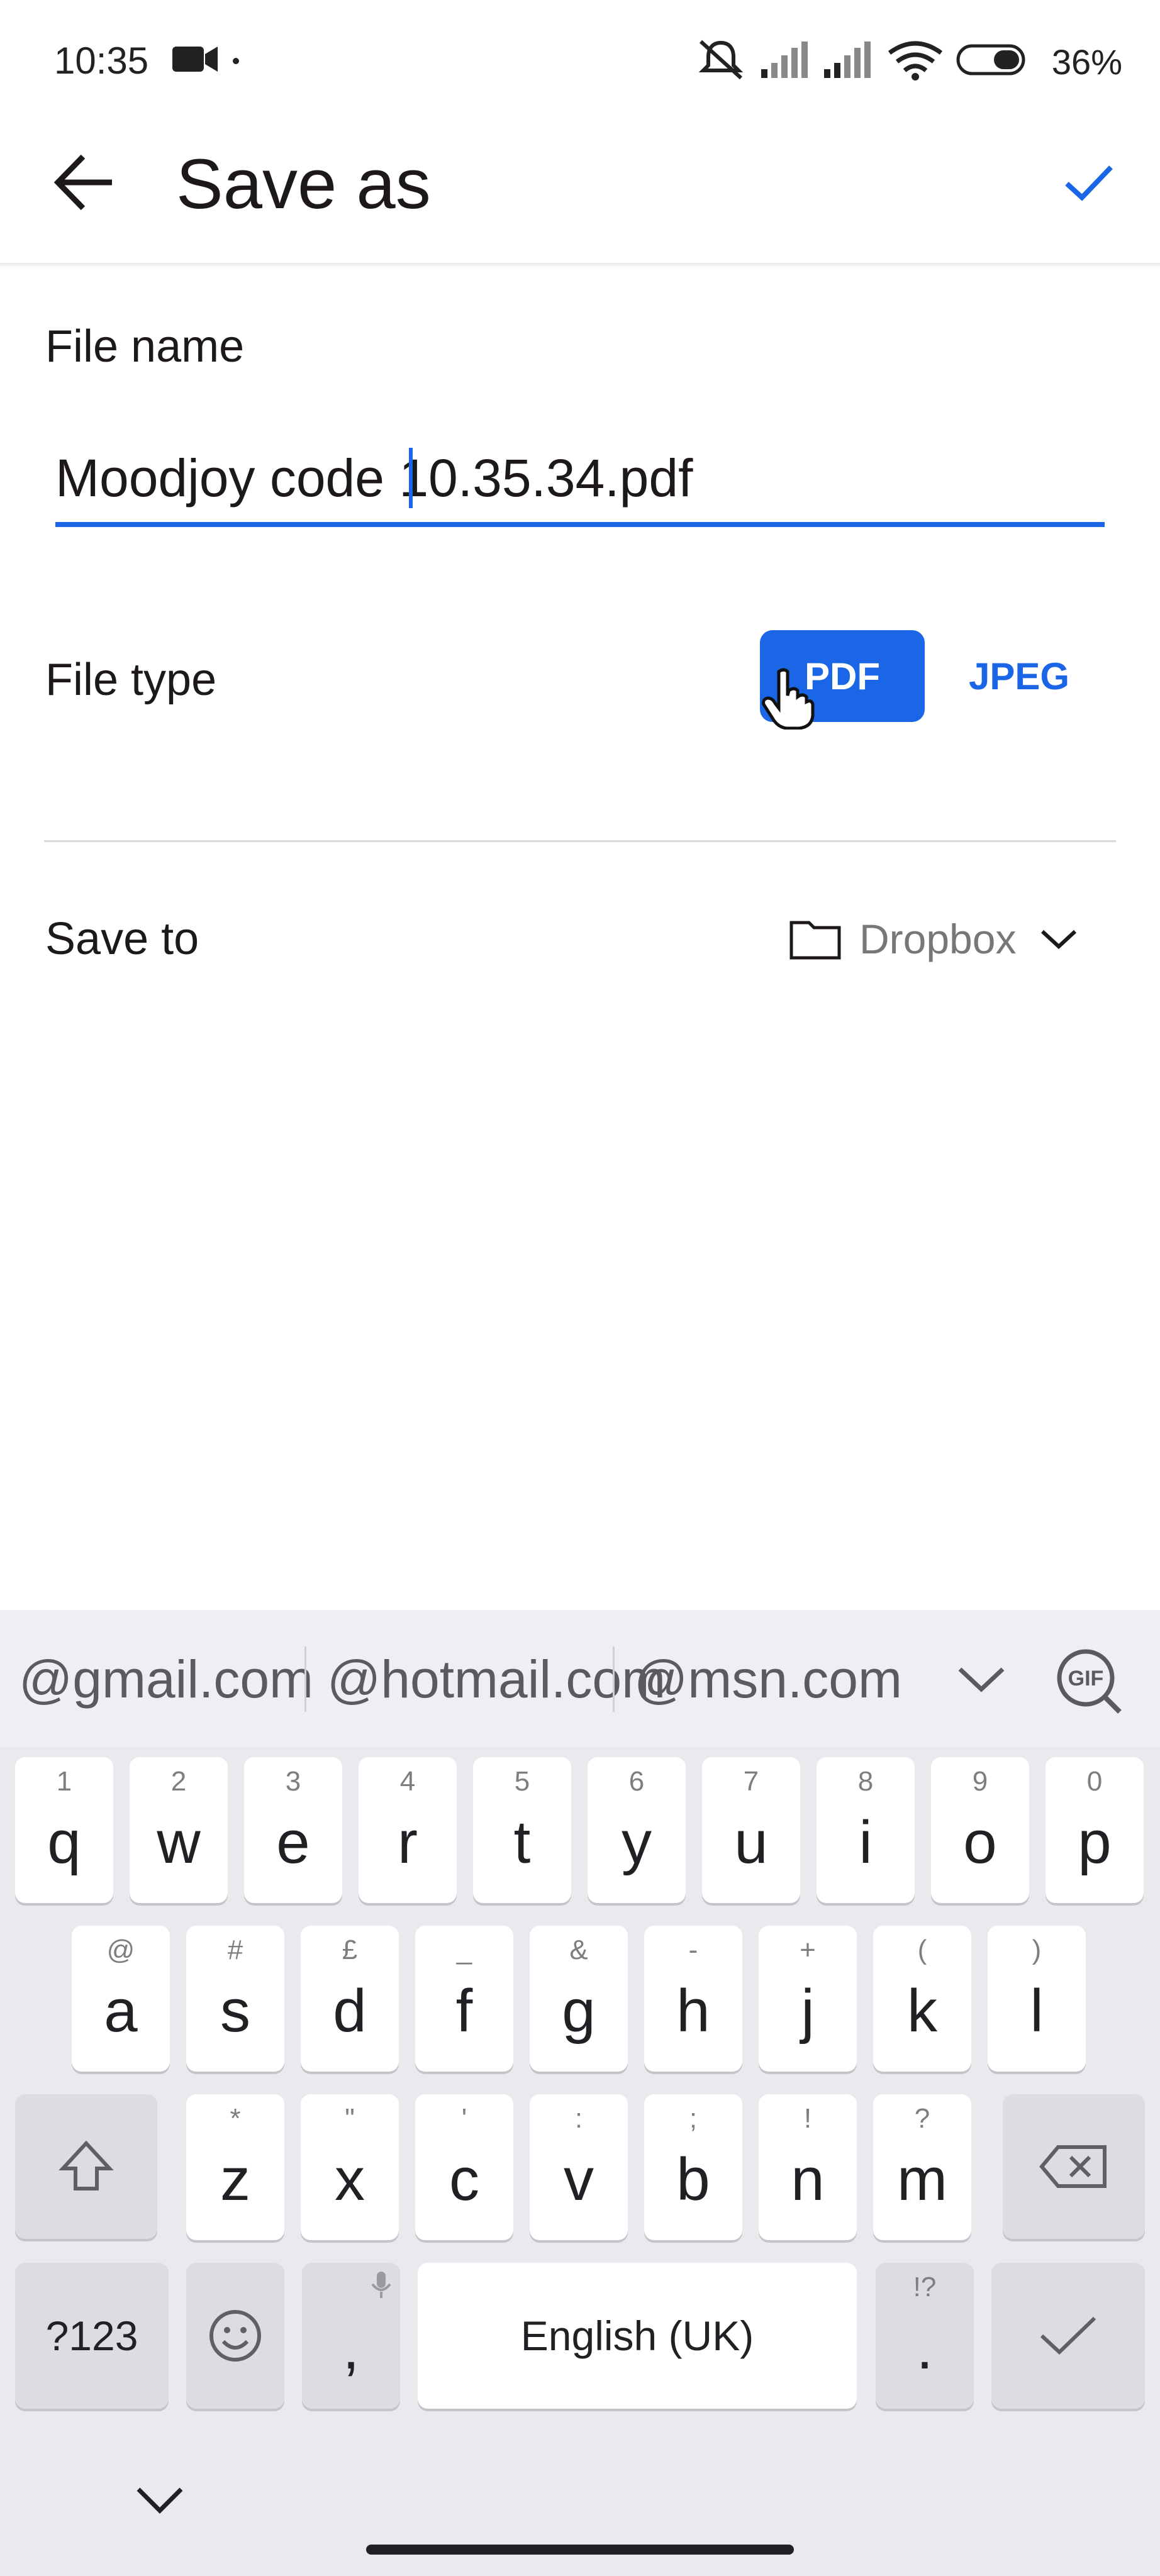  Describe the element at coordinates (408, 1781) in the screenshot. I see `key-hint: 4` at that location.